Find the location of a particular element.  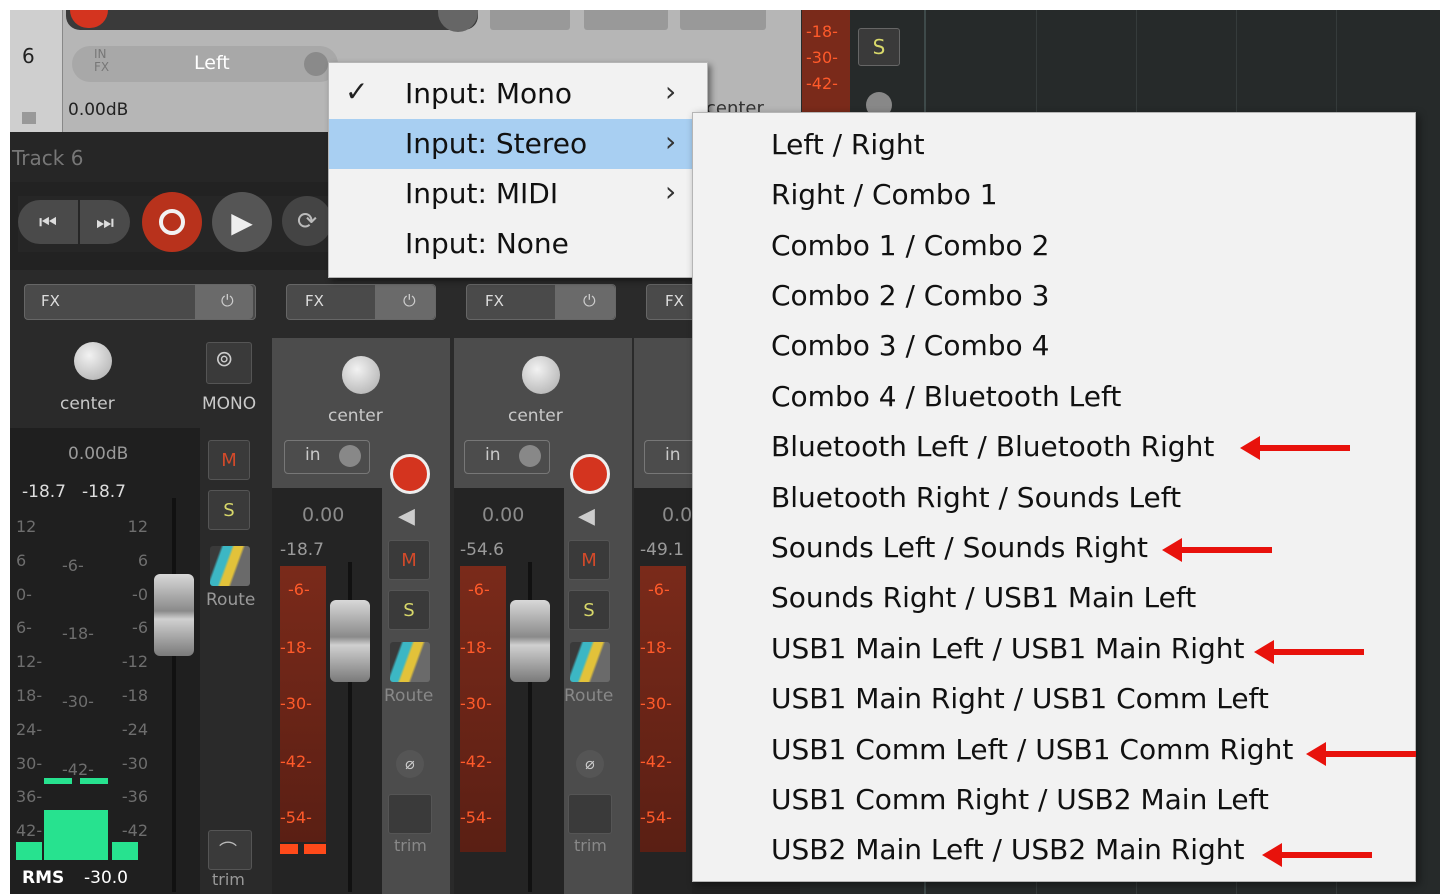

scale-tick: 12 is located at coordinates (137, 526).